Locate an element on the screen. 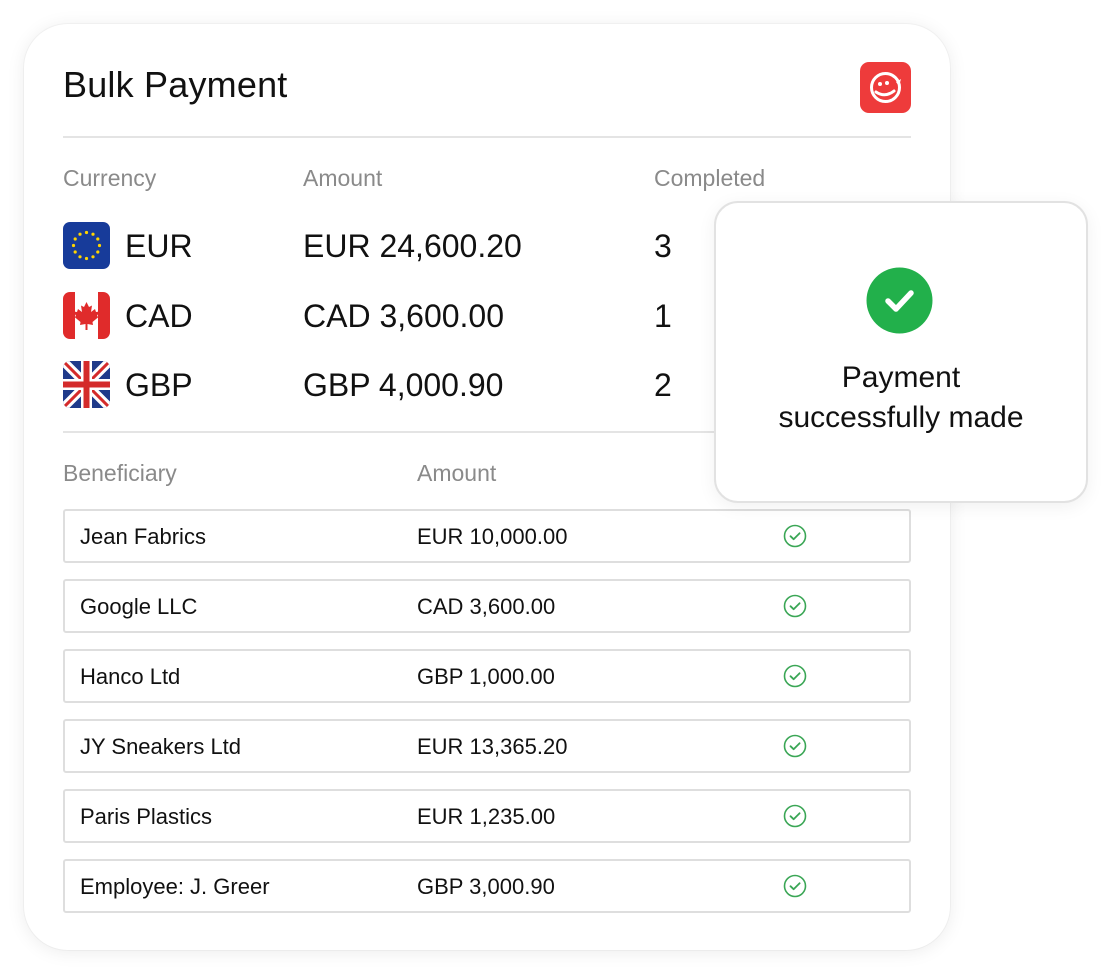 The width and height of the screenshot is (1110, 973). beneficiary-amount: EUR 10,000.00 is located at coordinates (492, 536).